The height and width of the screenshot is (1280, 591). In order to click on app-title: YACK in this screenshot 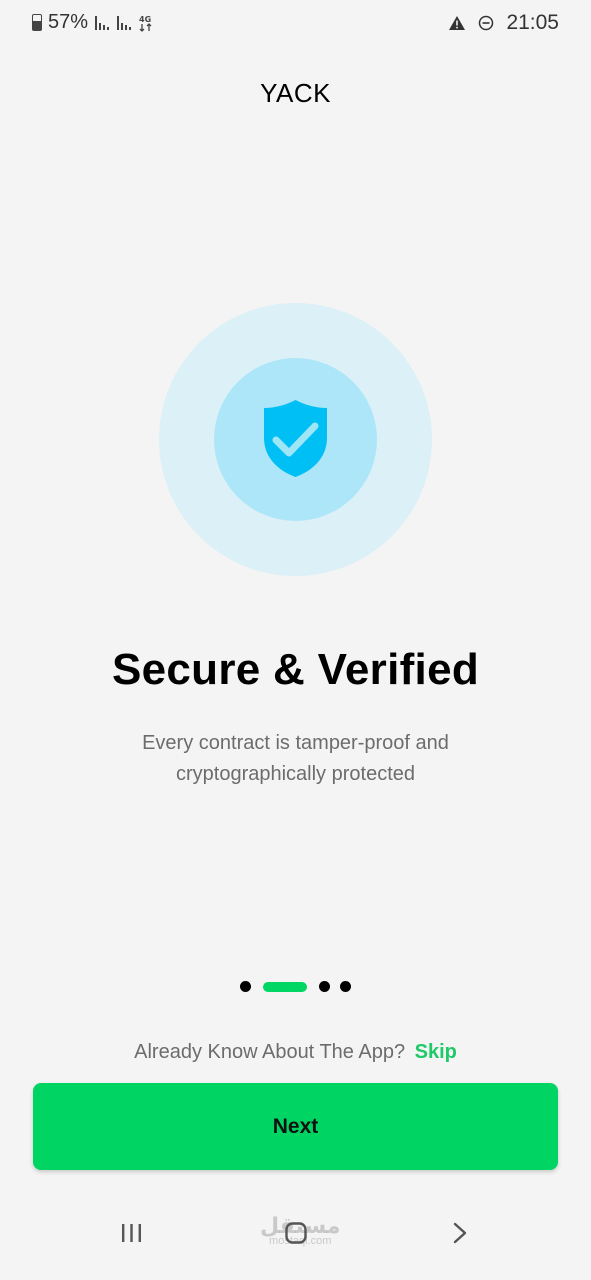, I will do `click(295, 93)`.